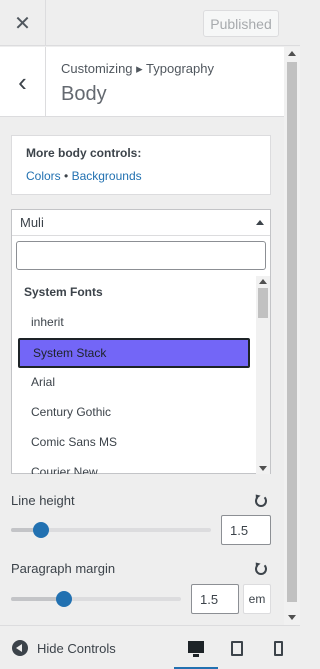 Image resolution: width=320 pixels, height=669 pixels. I want to click on font-option: inherit, so click(134, 323).